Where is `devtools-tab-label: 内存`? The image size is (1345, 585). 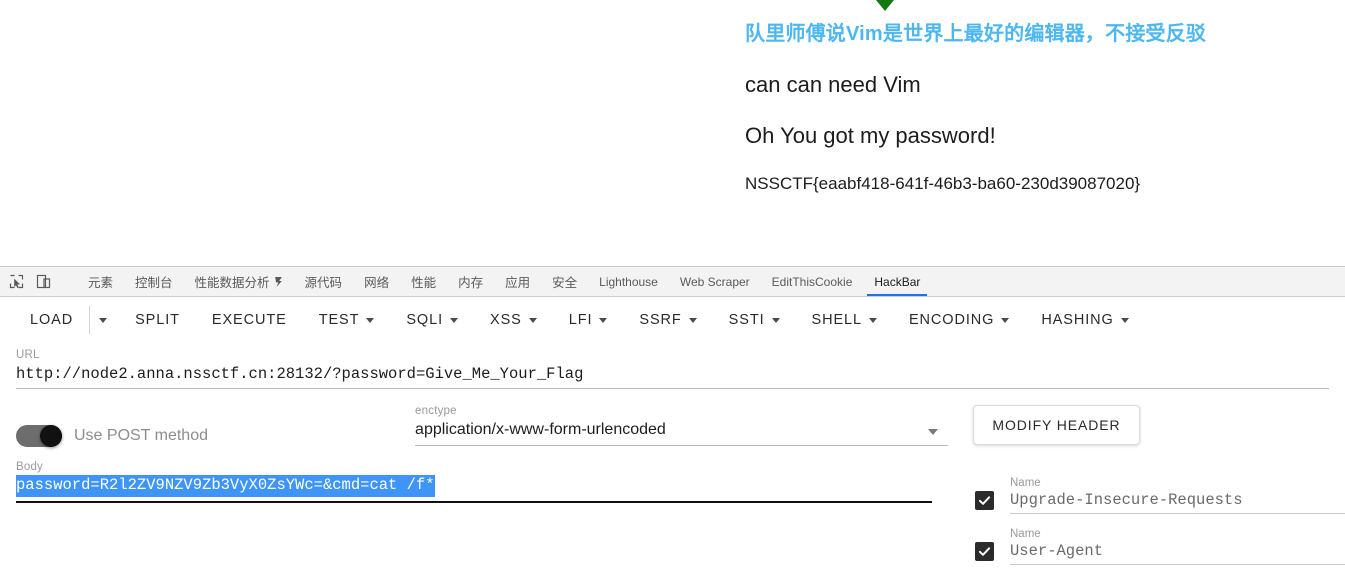
devtools-tab-label: 内存 is located at coordinates (471, 283).